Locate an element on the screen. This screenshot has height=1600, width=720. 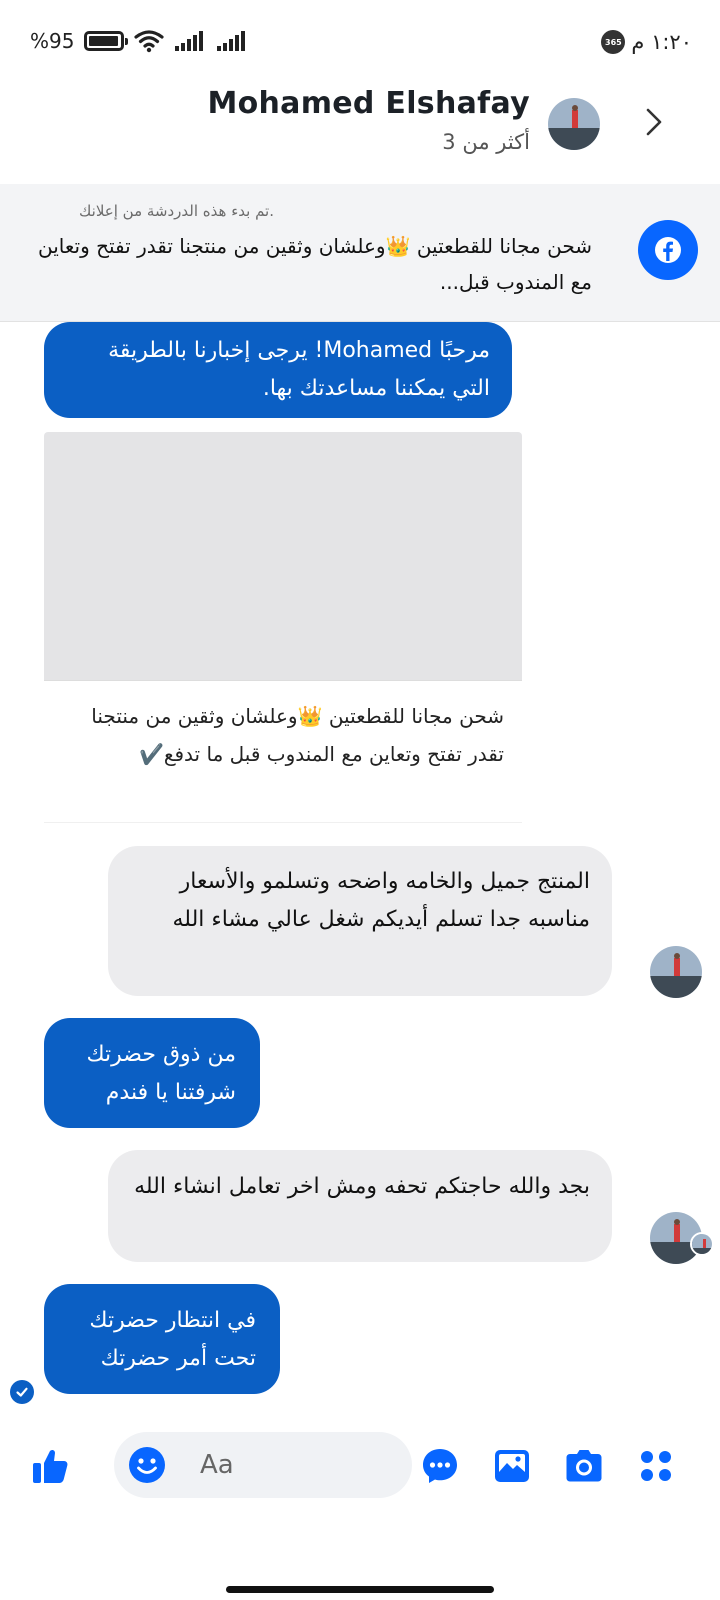
battery-icon is located at coordinates (106, 41).